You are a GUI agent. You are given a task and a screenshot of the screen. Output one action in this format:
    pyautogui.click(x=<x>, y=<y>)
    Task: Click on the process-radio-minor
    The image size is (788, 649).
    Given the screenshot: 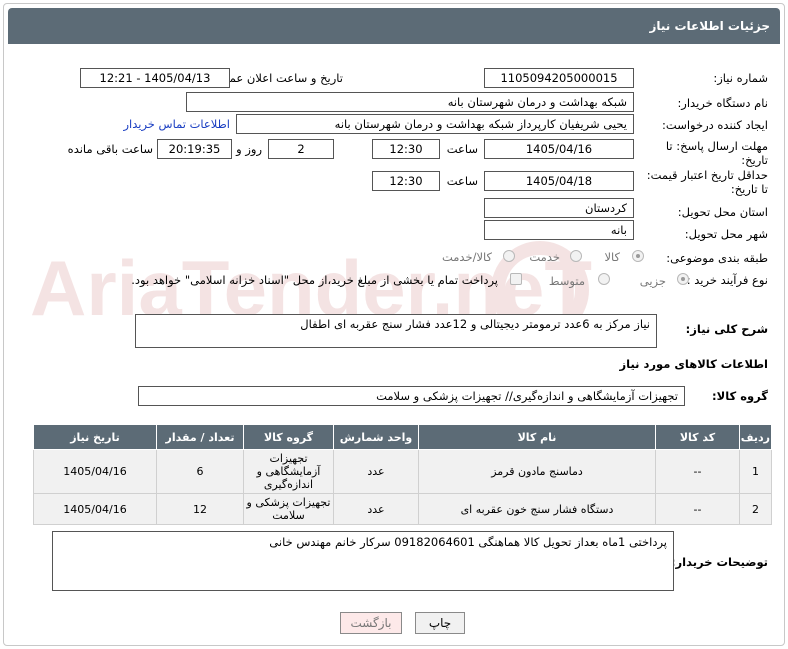 What is the action you would take?
    pyautogui.click(x=683, y=279)
    